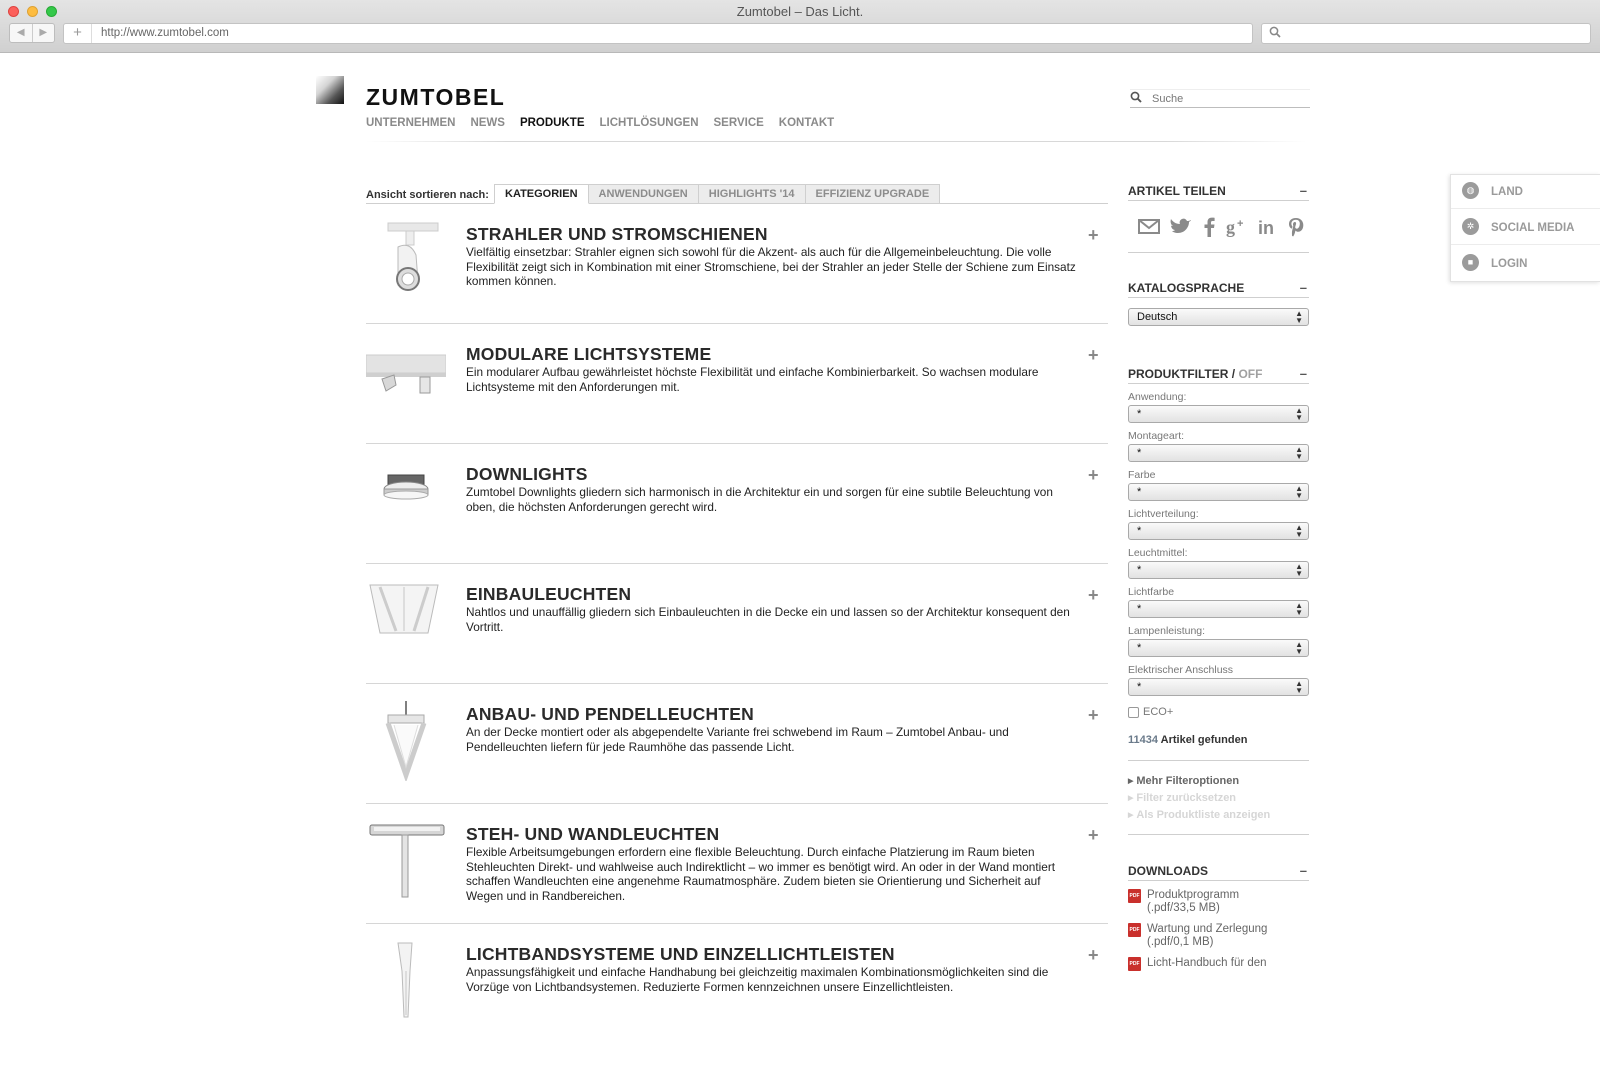 The height and width of the screenshot is (1074, 1600). Describe the element at coordinates (527, 474) in the screenshot. I see `category-title: DOWNLIGHTS` at that location.